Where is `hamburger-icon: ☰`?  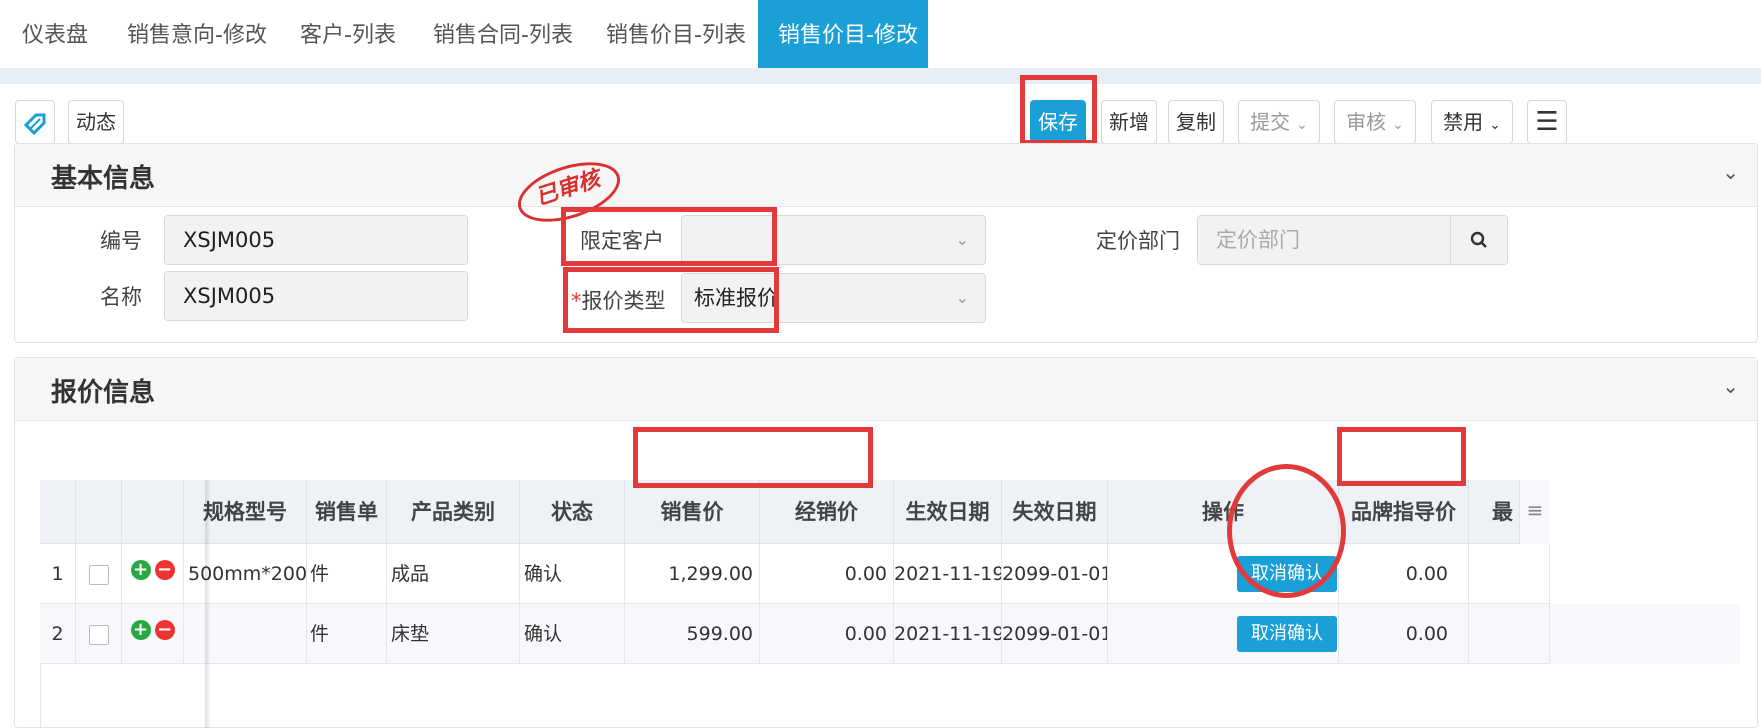
hamburger-icon: ☰ is located at coordinates (1547, 122).